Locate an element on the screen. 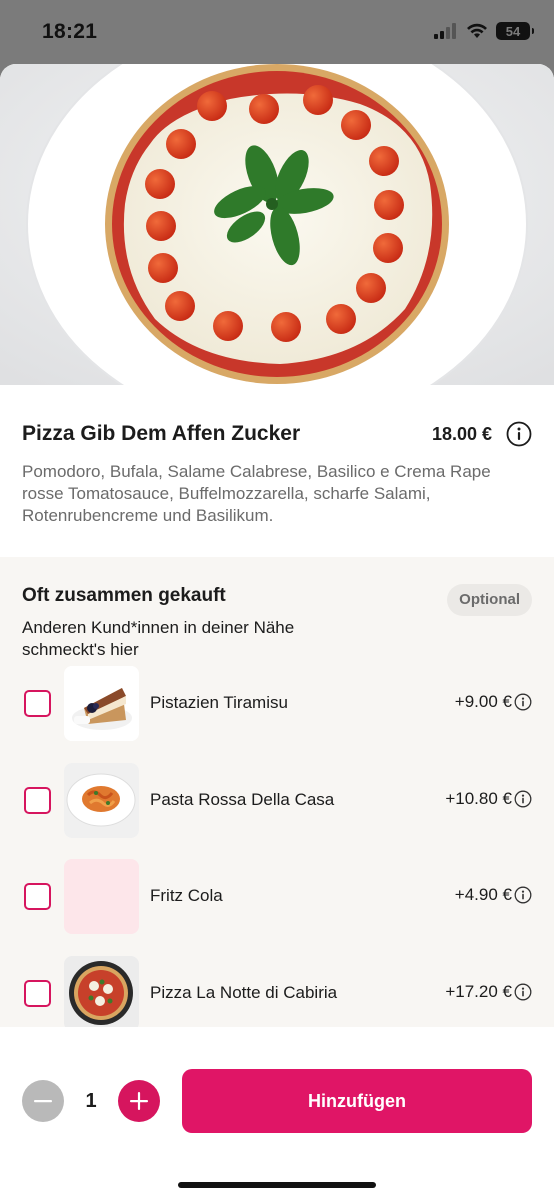 Image resolution: width=554 pixels, height=1200 pixels. item-name: Pizza La Notte di Cabiria is located at coordinates (244, 992).